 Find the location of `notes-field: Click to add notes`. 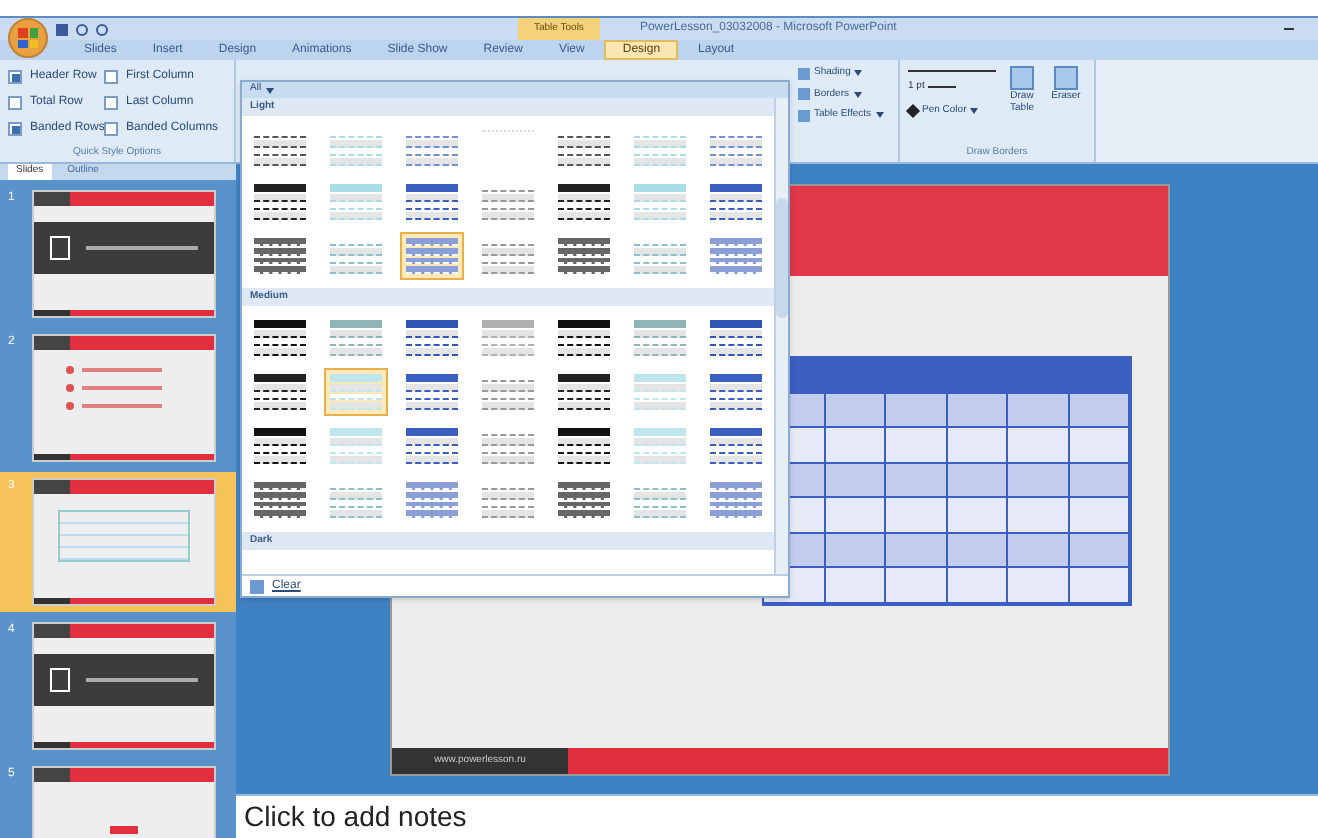

notes-field: Click to add notes is located at coordinates (777, 816).